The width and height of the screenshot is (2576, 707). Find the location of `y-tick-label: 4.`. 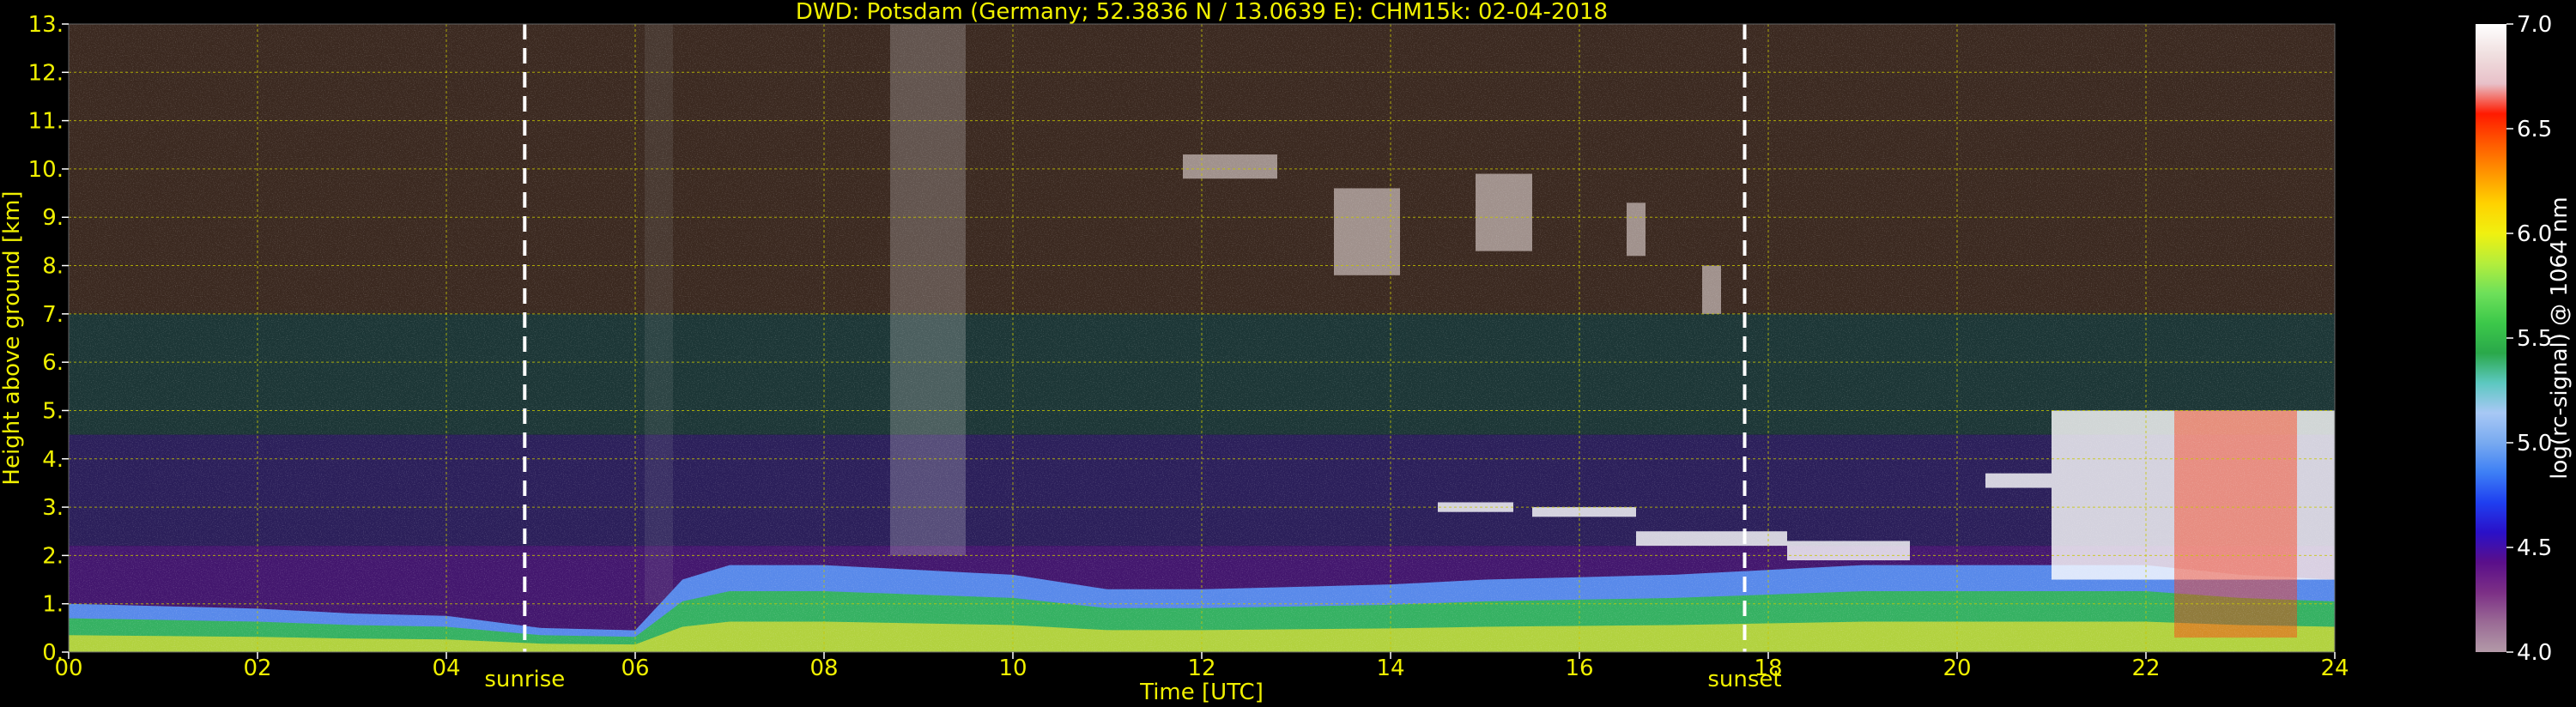

y-tick-label: 4. is located at coordinates (53, 460).